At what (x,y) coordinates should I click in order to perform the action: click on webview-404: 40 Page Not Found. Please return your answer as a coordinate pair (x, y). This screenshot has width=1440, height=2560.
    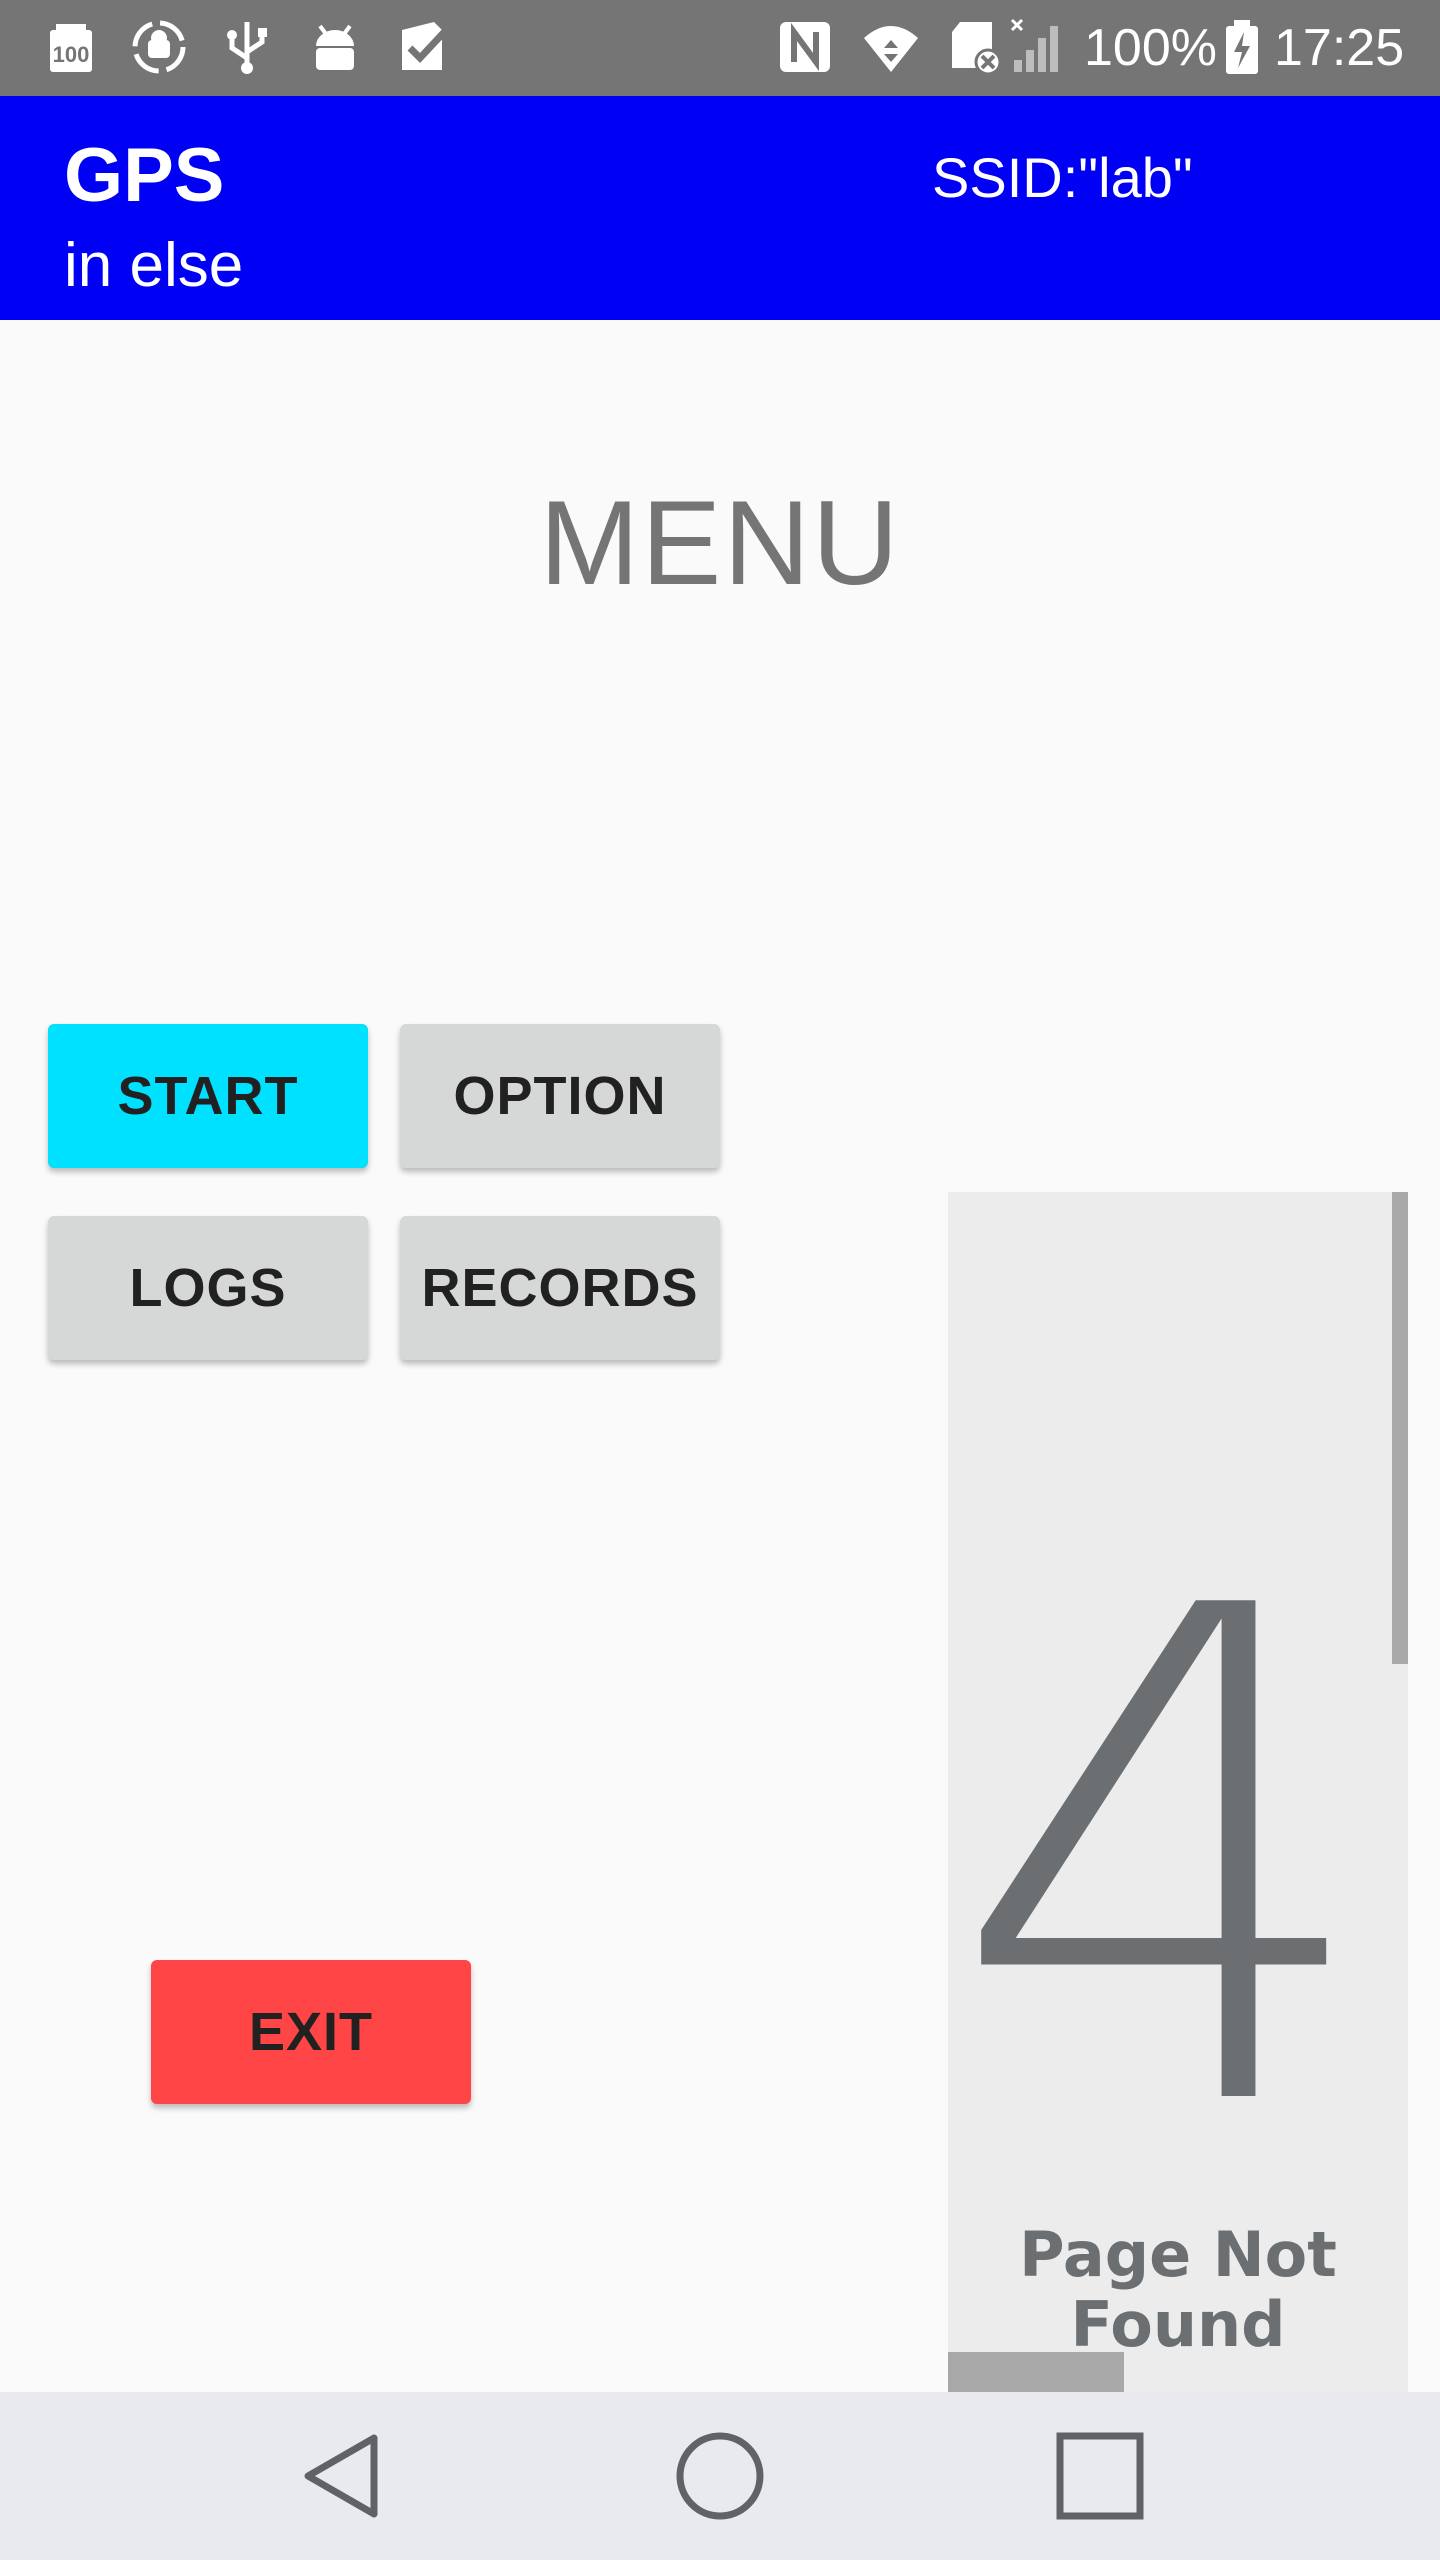
    Looking at the image, I should click on (1178, 1792).